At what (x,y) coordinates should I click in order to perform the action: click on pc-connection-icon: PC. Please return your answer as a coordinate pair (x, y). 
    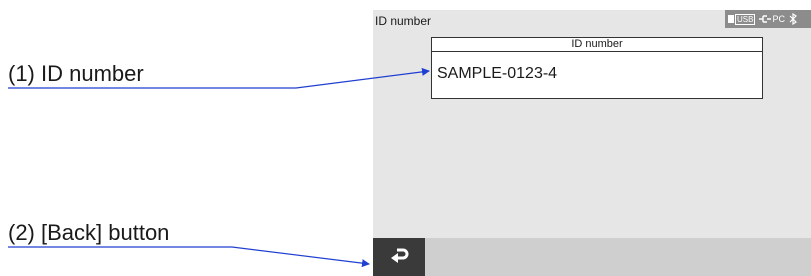
    Looking at the image, I should click on (772, 19).